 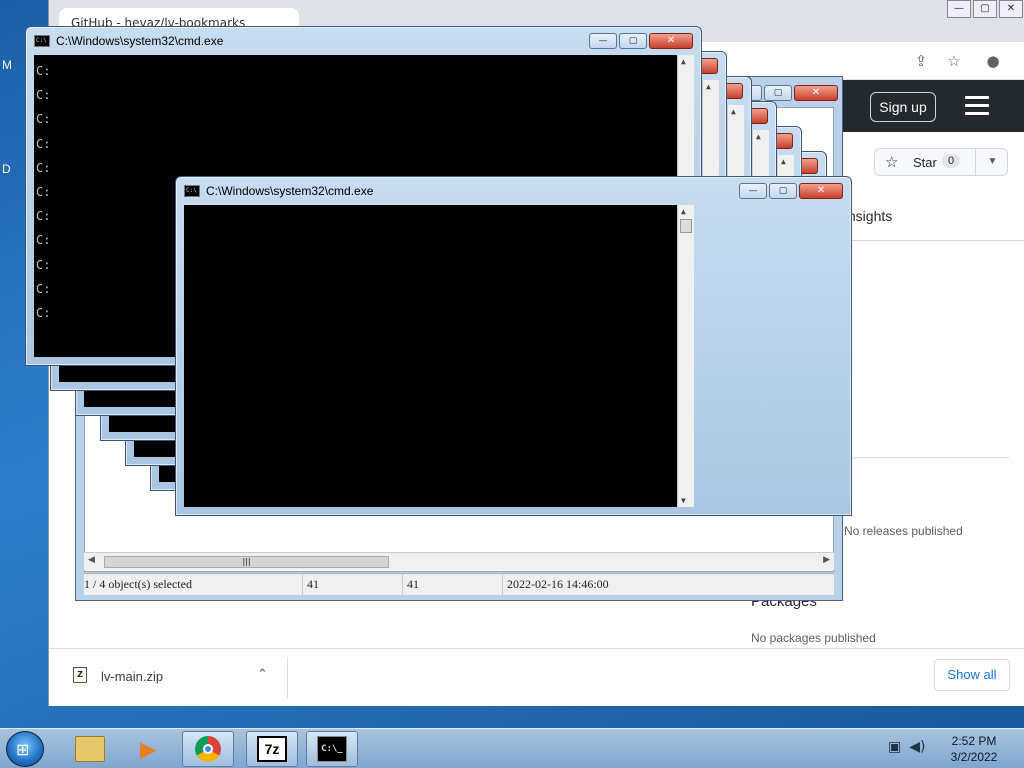 I want to click on download-bar: Z lv-main.zip ⌃ Show all, so click(x=536, y=677).